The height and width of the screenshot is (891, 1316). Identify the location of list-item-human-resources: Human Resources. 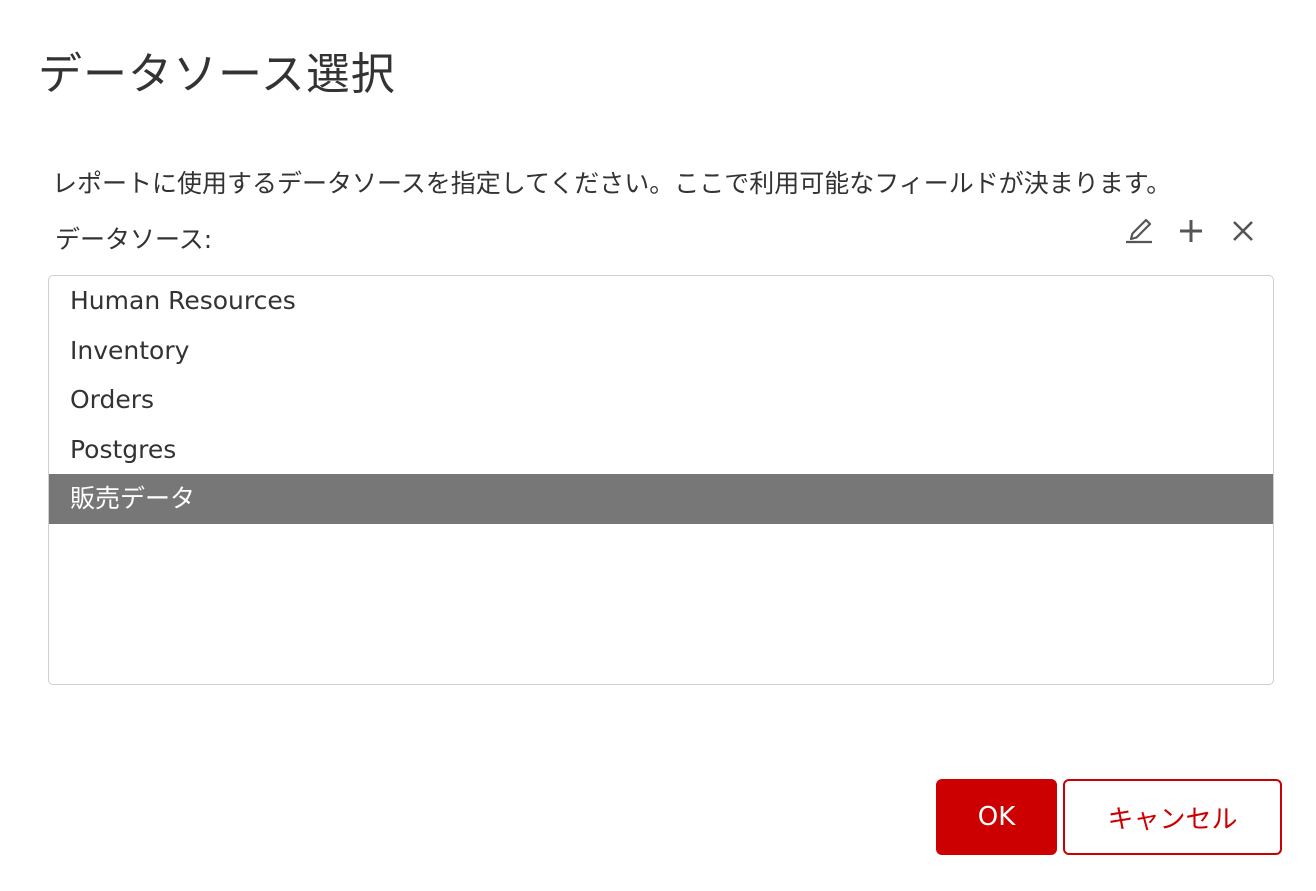
(661, 301).